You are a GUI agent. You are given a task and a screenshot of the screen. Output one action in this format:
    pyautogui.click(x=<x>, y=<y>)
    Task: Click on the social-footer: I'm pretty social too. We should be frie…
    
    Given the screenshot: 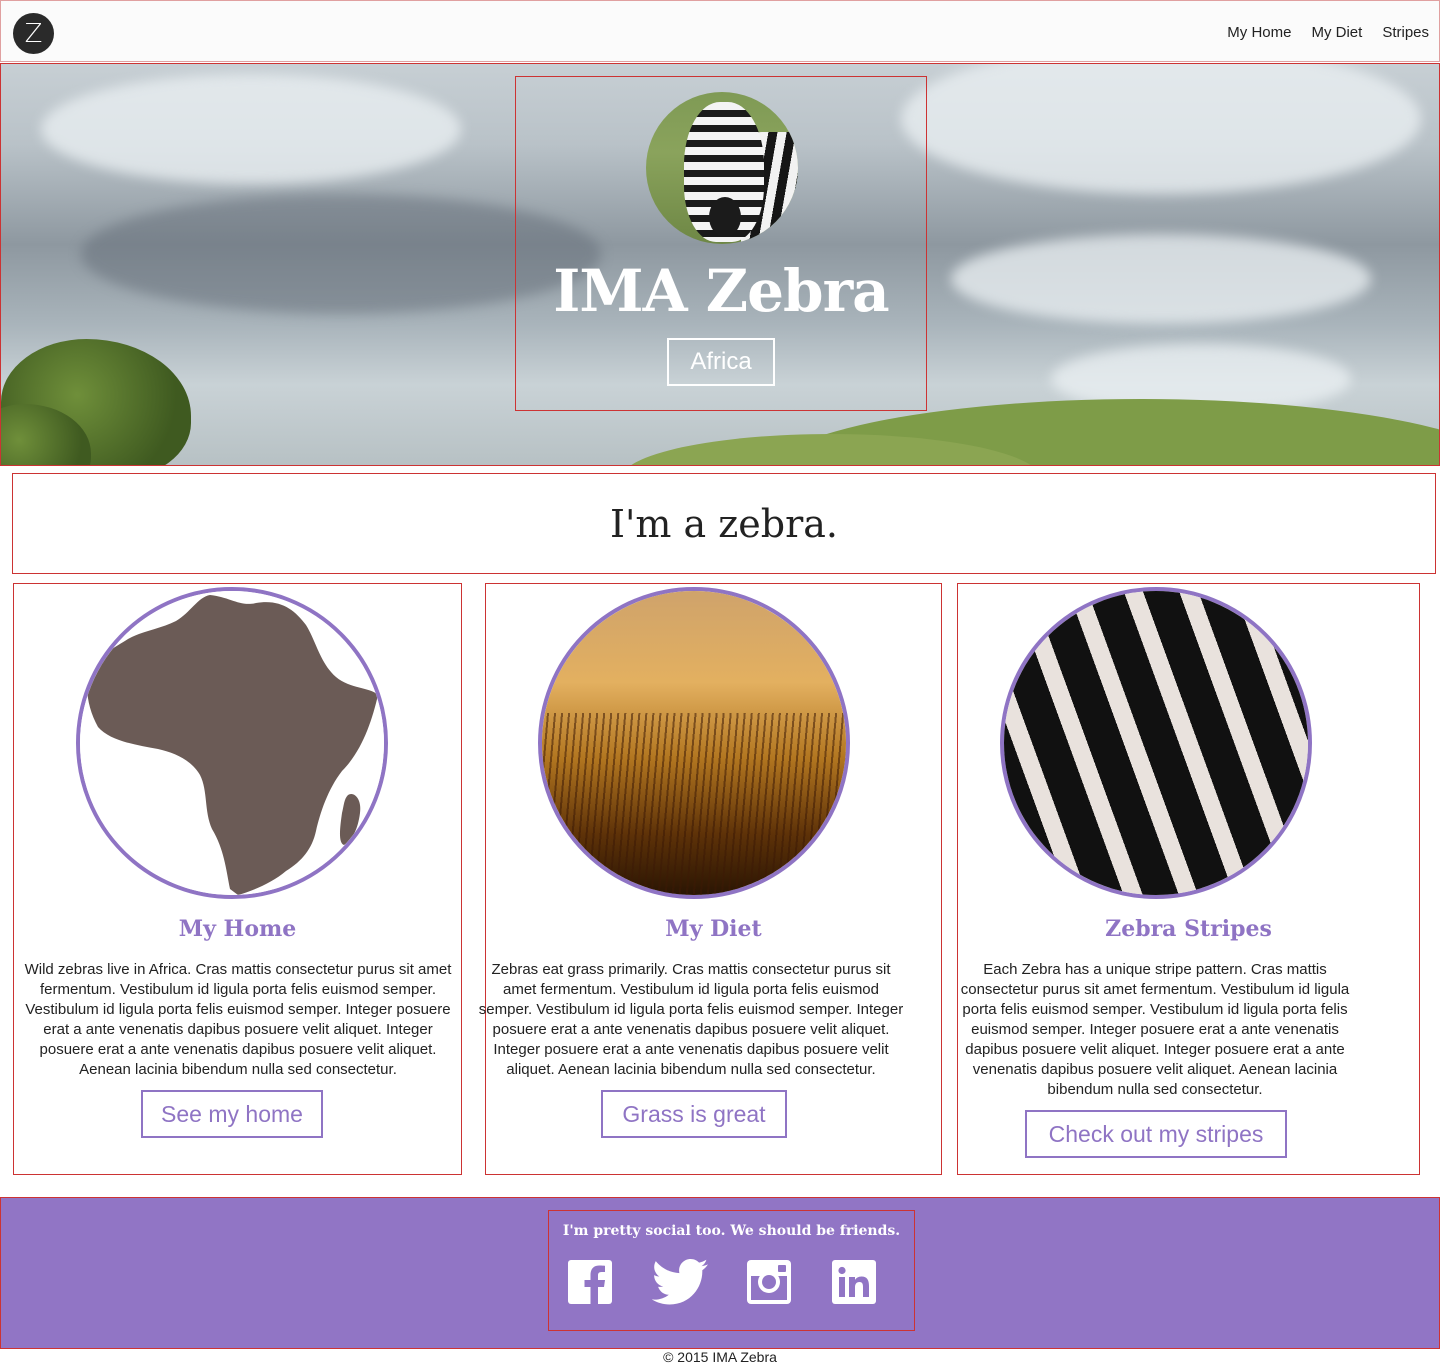 What is the action you would take?
    pyautogui.click(x=720, y=1273)
    